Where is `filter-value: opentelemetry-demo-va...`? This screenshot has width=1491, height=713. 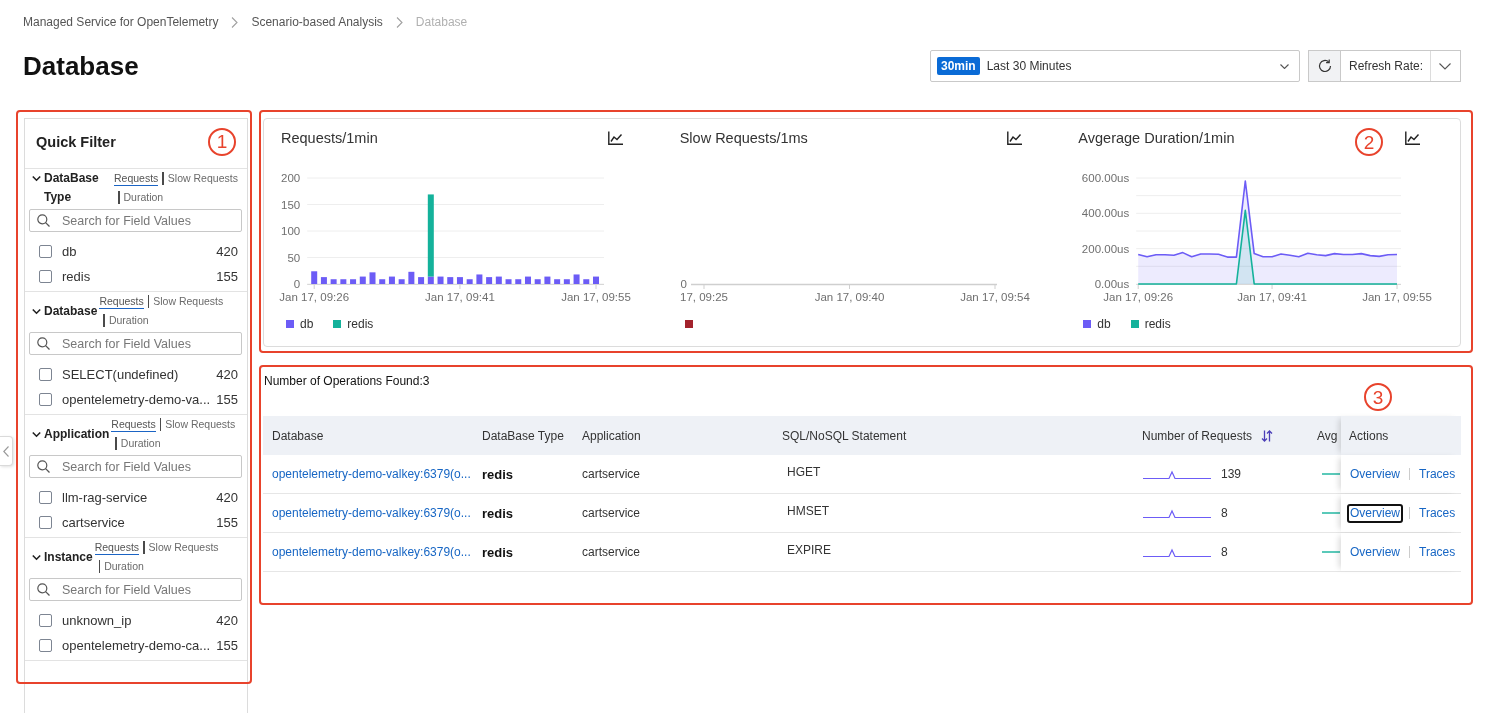 filter-value: opentelemetry-demo-va... is located at coordinates (136, 399).